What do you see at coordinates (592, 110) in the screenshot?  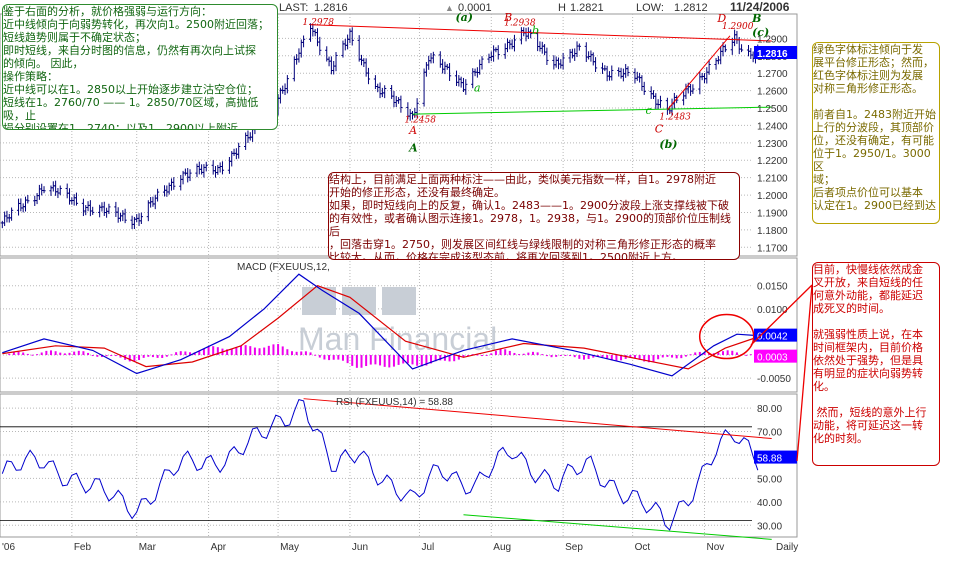 I see `price-trendline` at bounding box center [592, 110].